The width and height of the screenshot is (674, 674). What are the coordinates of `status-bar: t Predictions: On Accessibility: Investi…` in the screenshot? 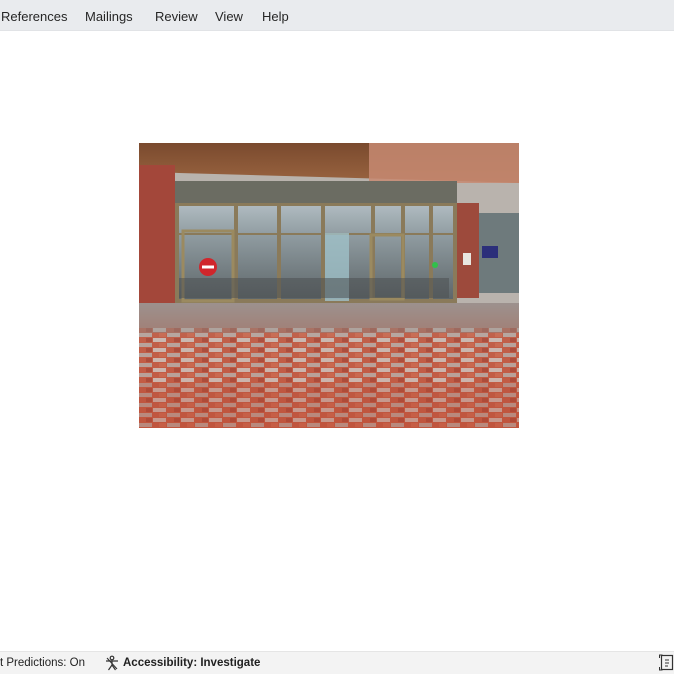 It's located at (337, 662).